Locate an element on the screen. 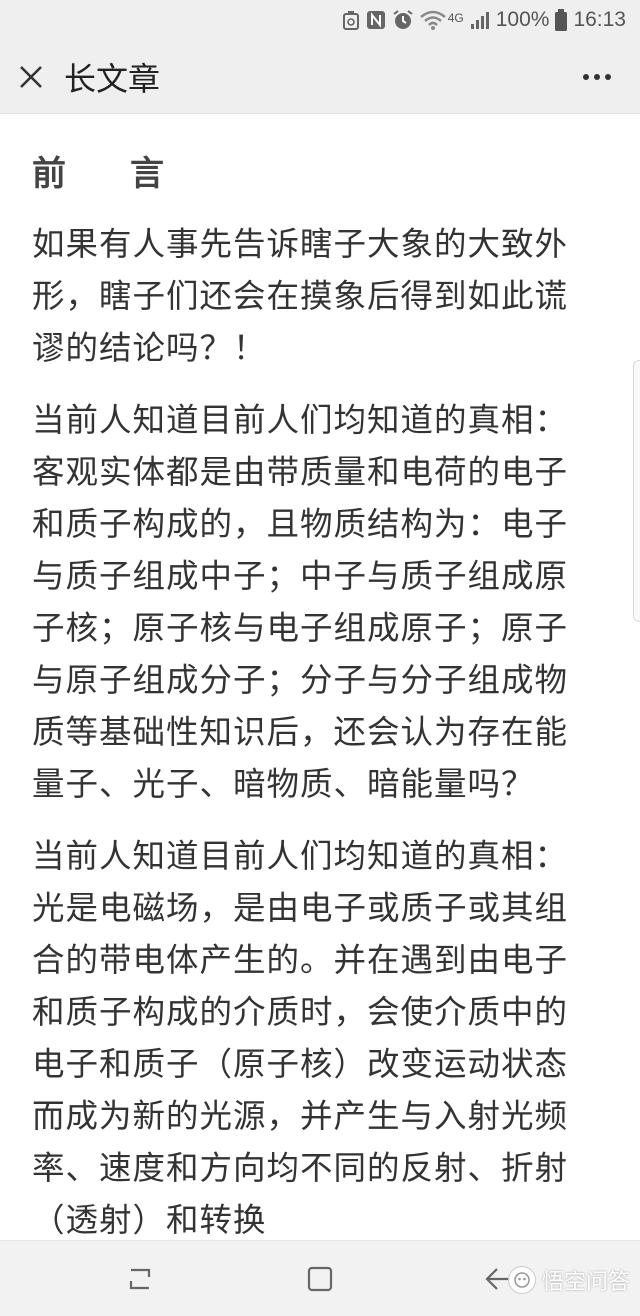 This screenshot has width=640, height=1316. more-icon is located at coordinates (597, 77).